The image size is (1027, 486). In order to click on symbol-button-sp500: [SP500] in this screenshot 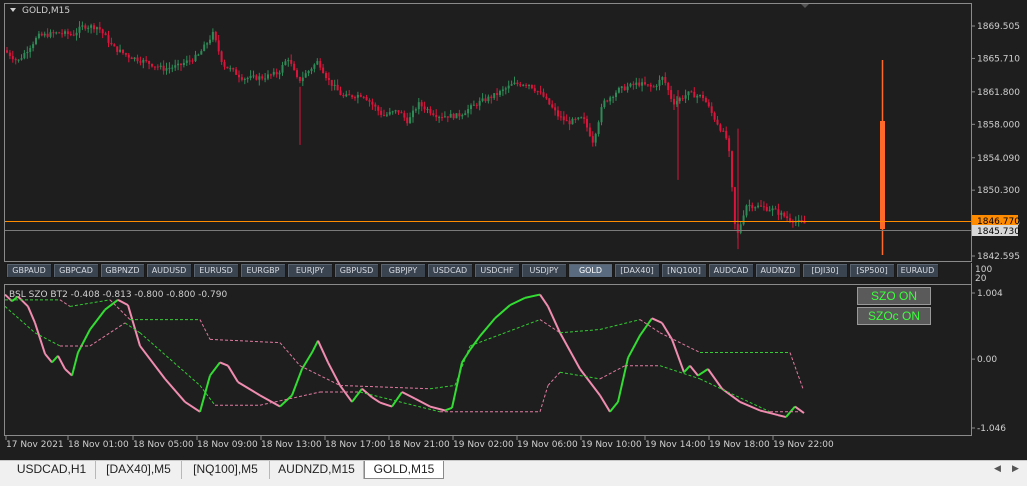, I will do `click(872, 270)`.